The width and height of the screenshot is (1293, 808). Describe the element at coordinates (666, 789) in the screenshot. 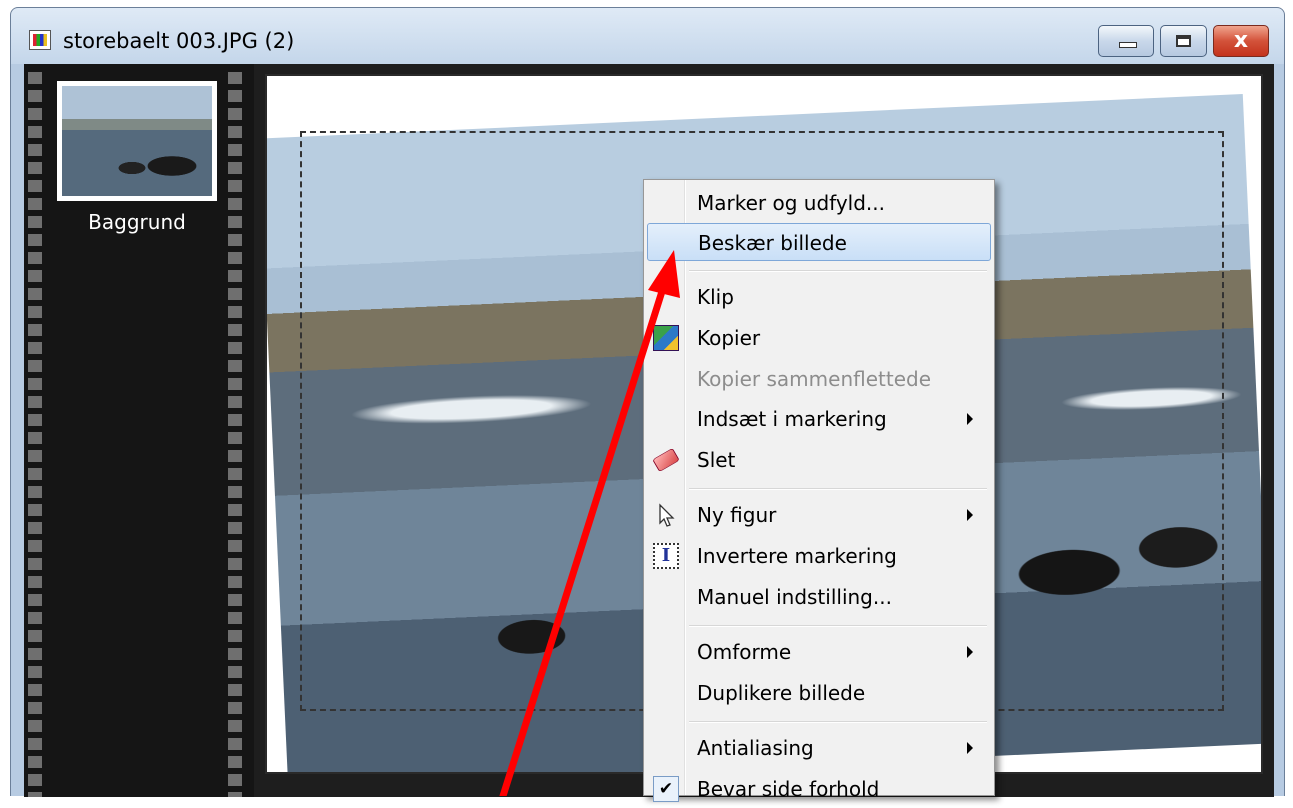

I see `checkmark-icon: ✔` at that location.